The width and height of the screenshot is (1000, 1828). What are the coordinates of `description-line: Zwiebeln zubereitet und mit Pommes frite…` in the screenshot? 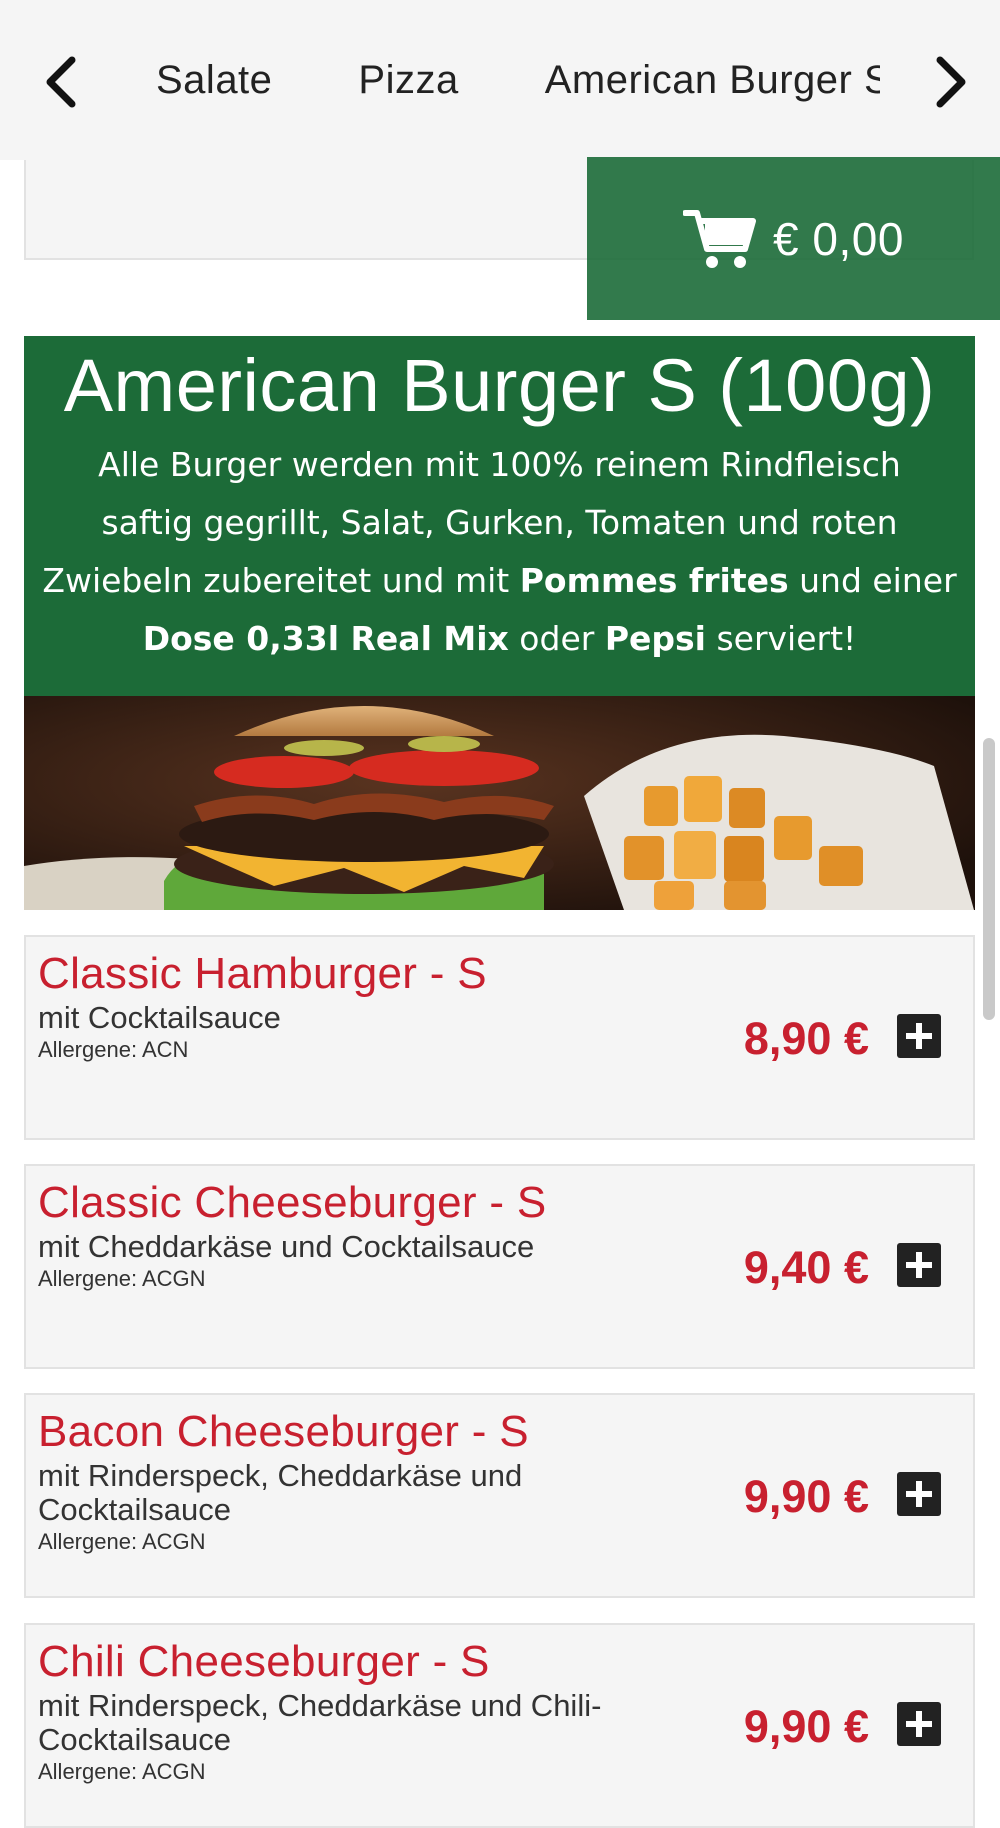 It's located at (499, 580).